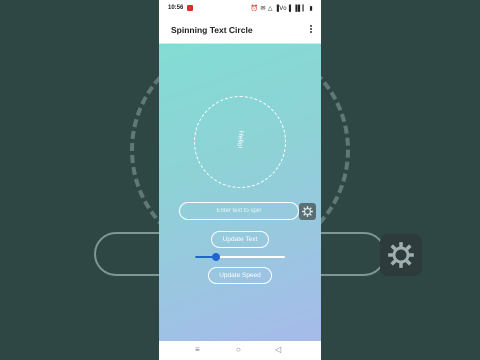 The image size is (480, 360). I want to click on slider-thumb, so click(215, 257).